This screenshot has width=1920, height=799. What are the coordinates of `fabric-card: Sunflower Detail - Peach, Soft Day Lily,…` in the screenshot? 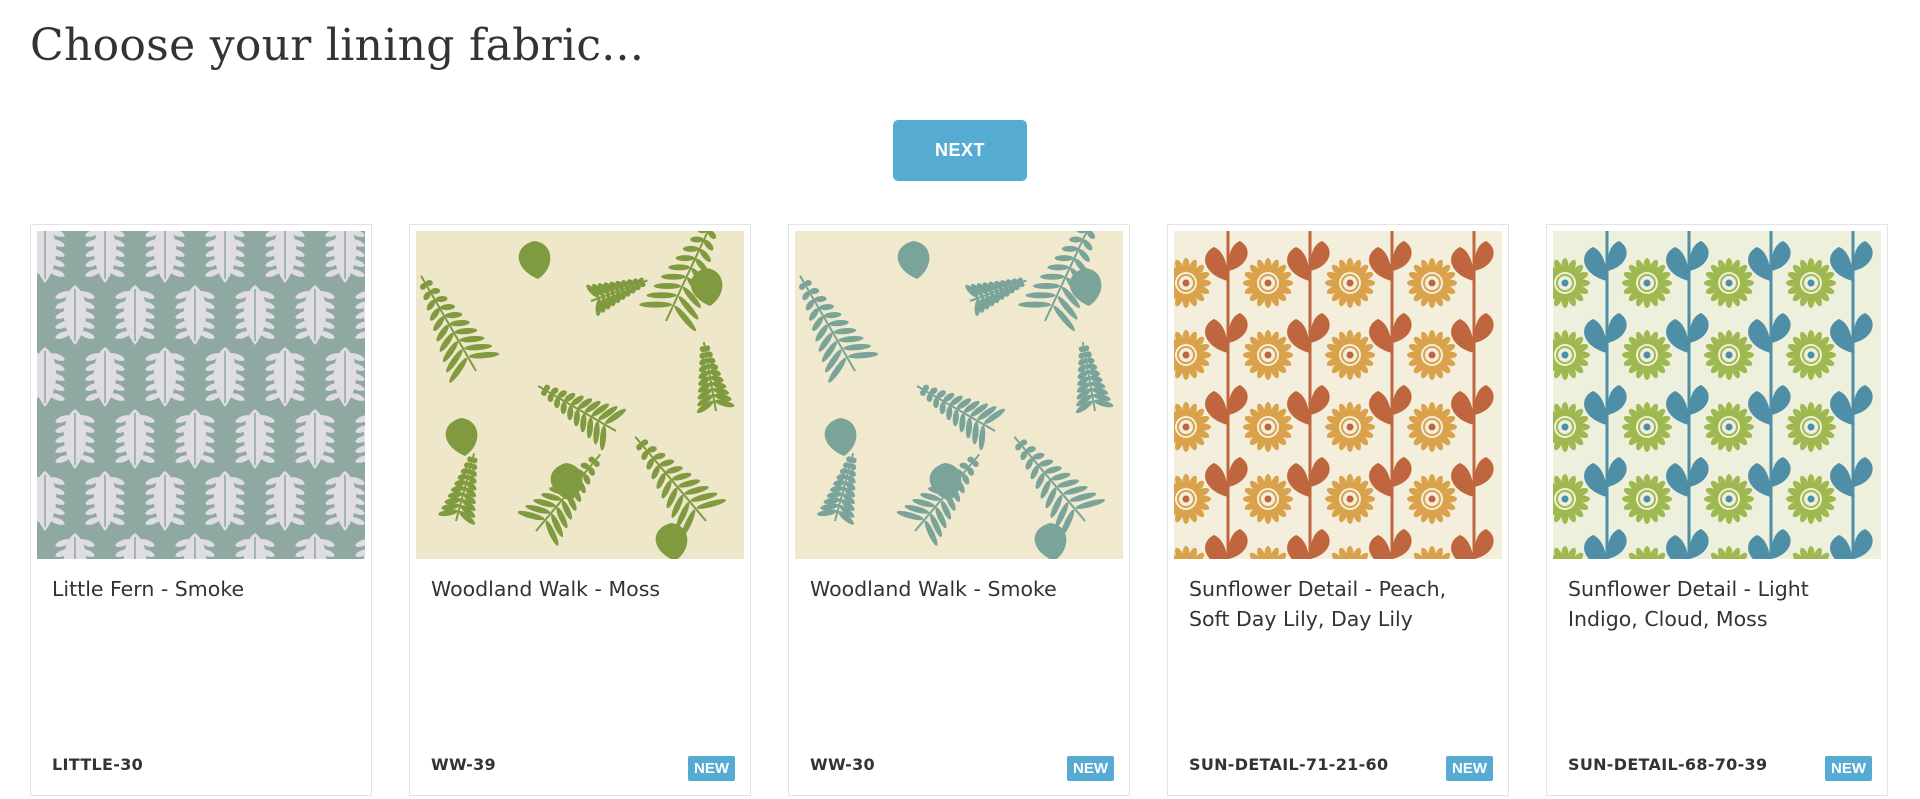 It's located at (1338, 510).